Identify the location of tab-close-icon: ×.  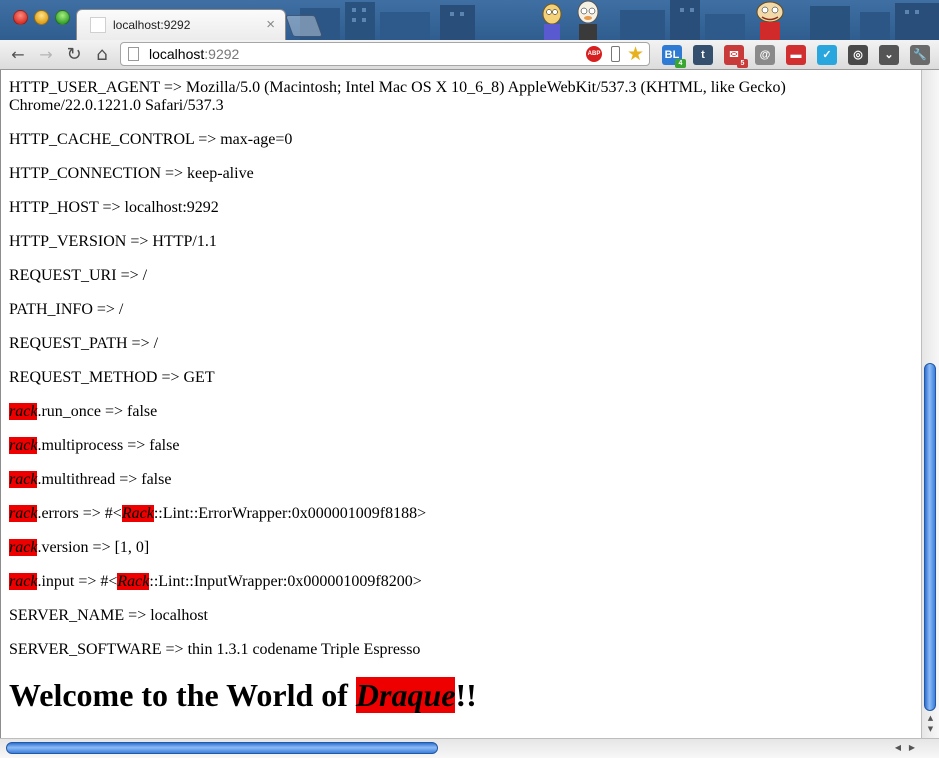
(270, 24).